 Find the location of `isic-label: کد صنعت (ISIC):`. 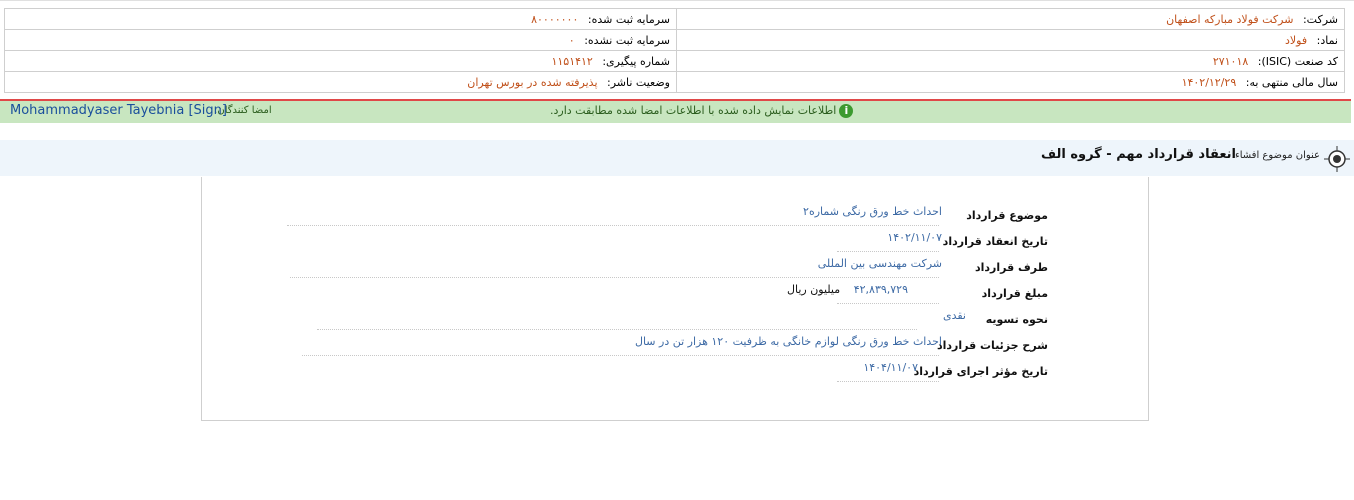

isic-label: کد صنعت (ISIC): is located at coordinates (1297, 61).